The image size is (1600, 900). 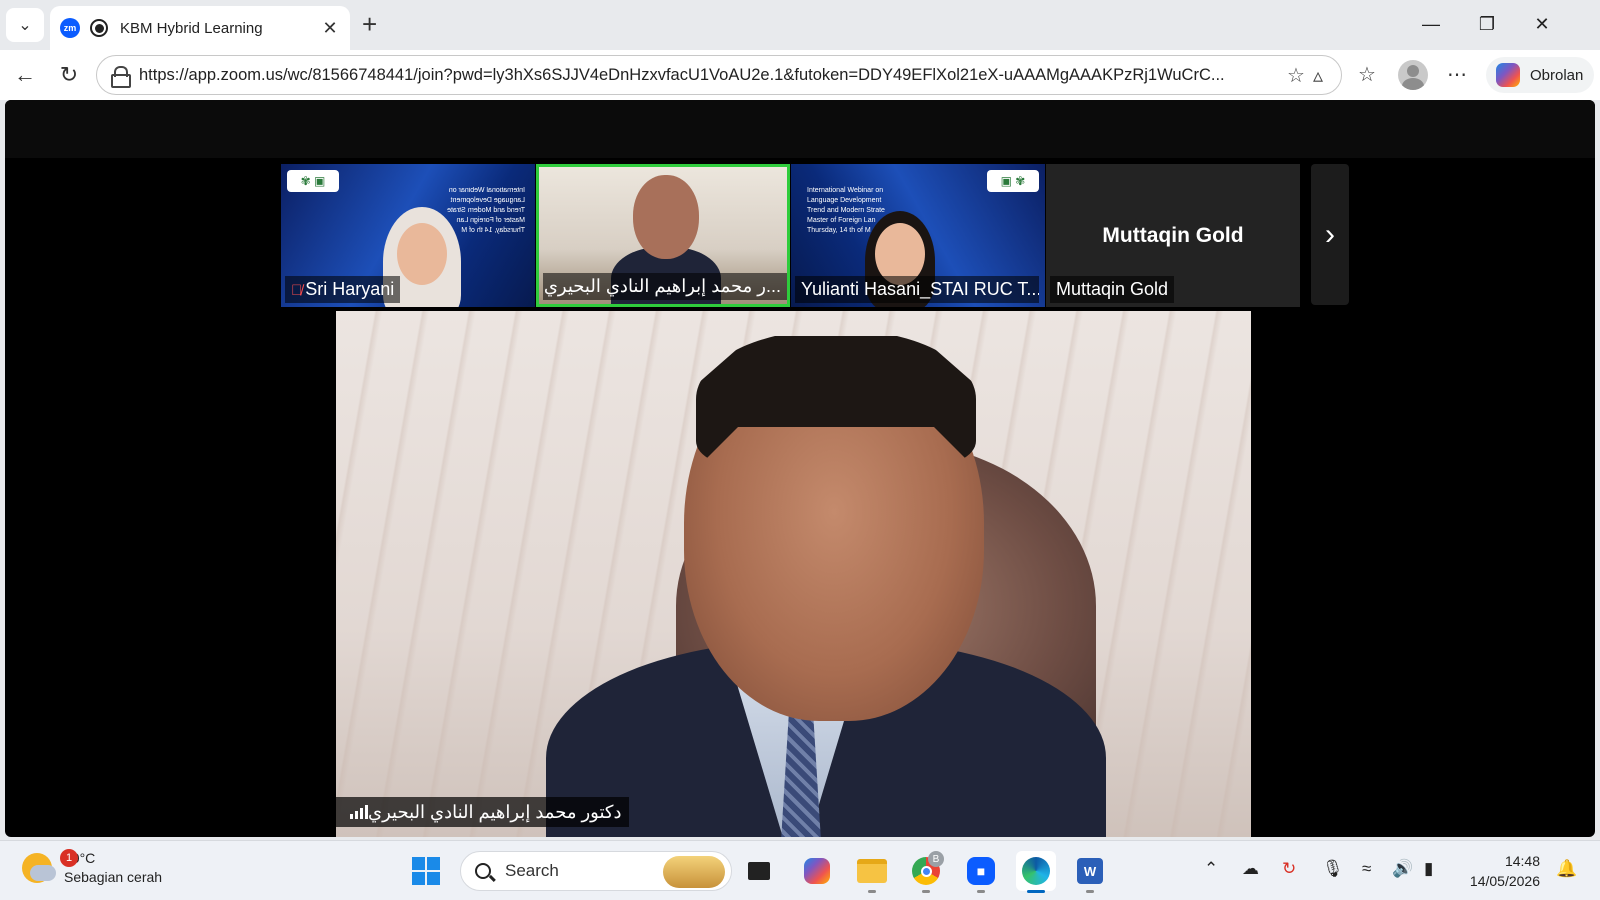 What do you see at coordinates (483, 871) in the screenshot?
I see `search-icon` at bounding box center [483, 871].